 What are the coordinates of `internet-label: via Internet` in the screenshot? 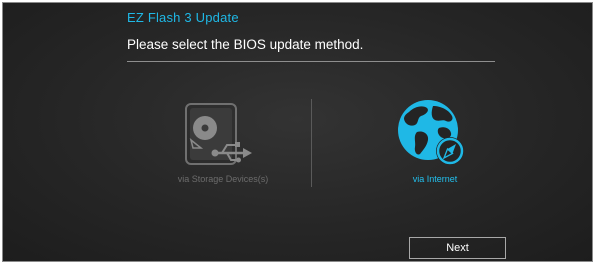 It's located at (435, 179).